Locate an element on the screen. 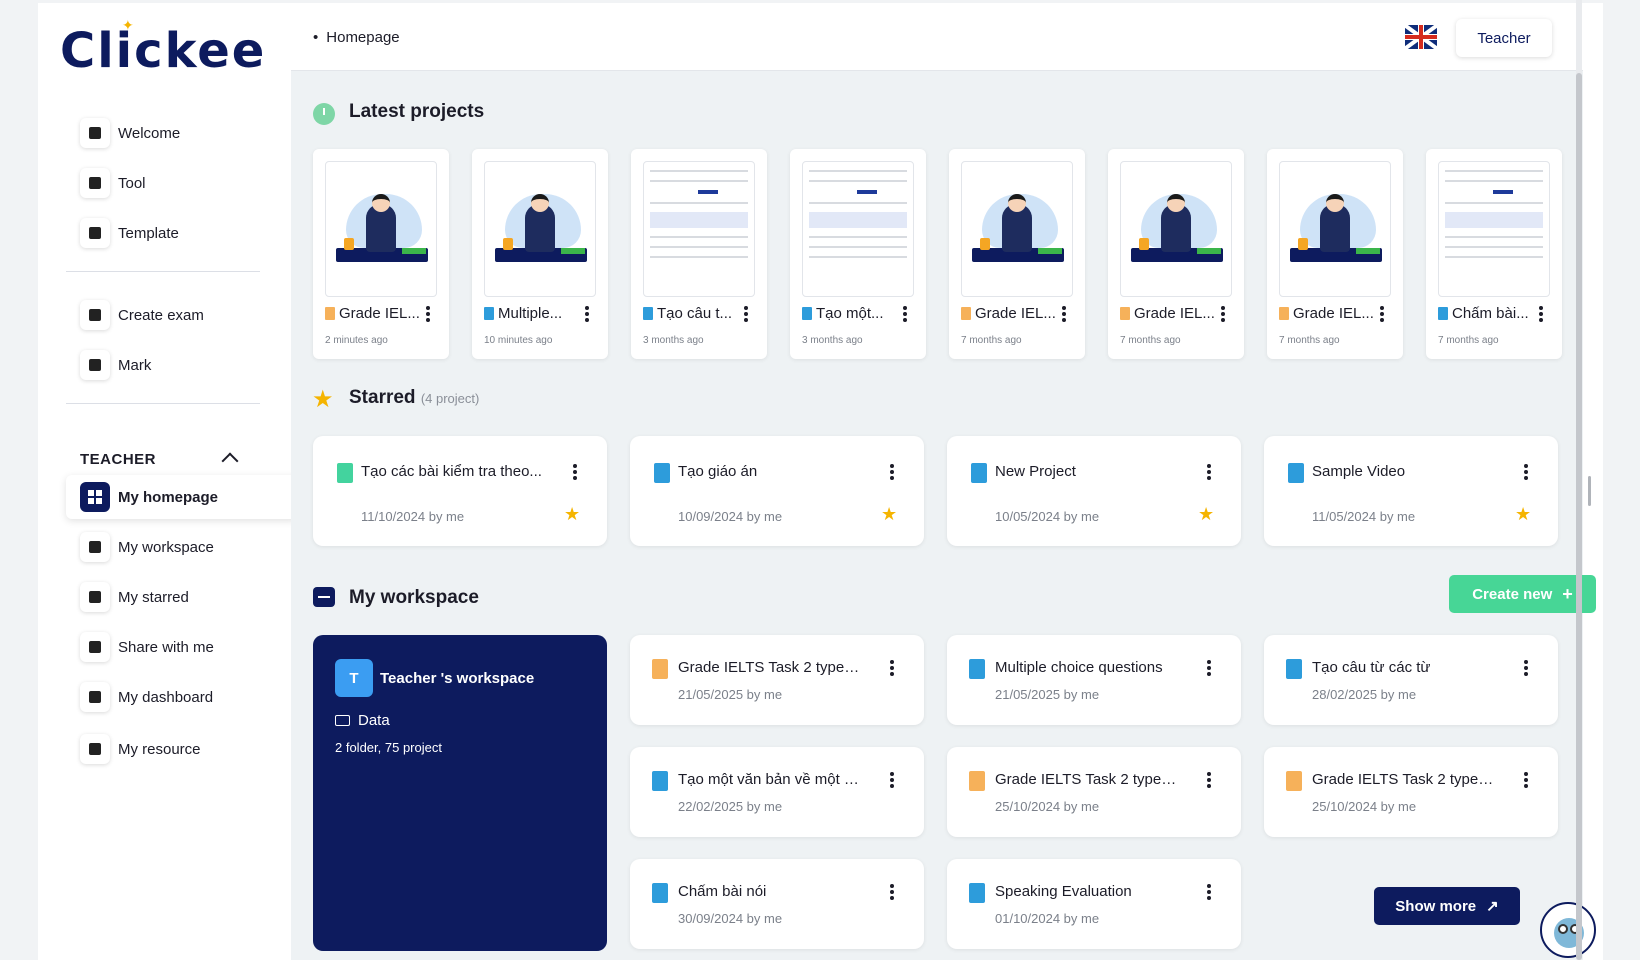  workspace-project-card: Speaking Evaluation 01/10/2024 by me is located at coordinates (1094, 904).